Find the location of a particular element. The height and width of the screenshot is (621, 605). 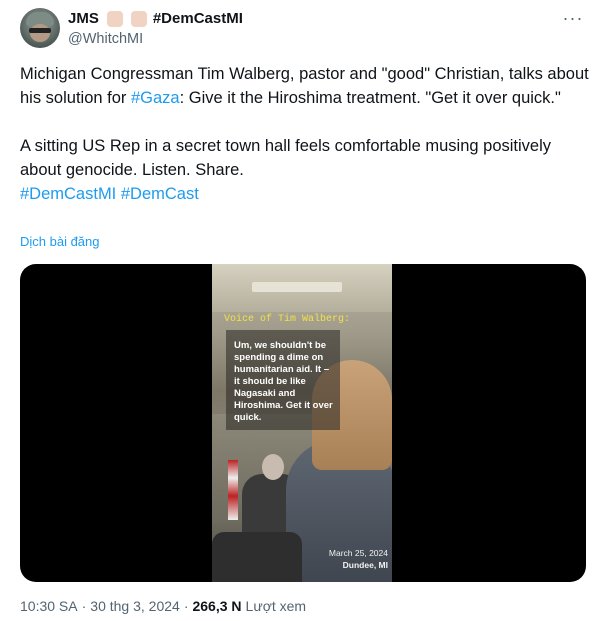

avatar-glasses is located at coordinates (40, 30).